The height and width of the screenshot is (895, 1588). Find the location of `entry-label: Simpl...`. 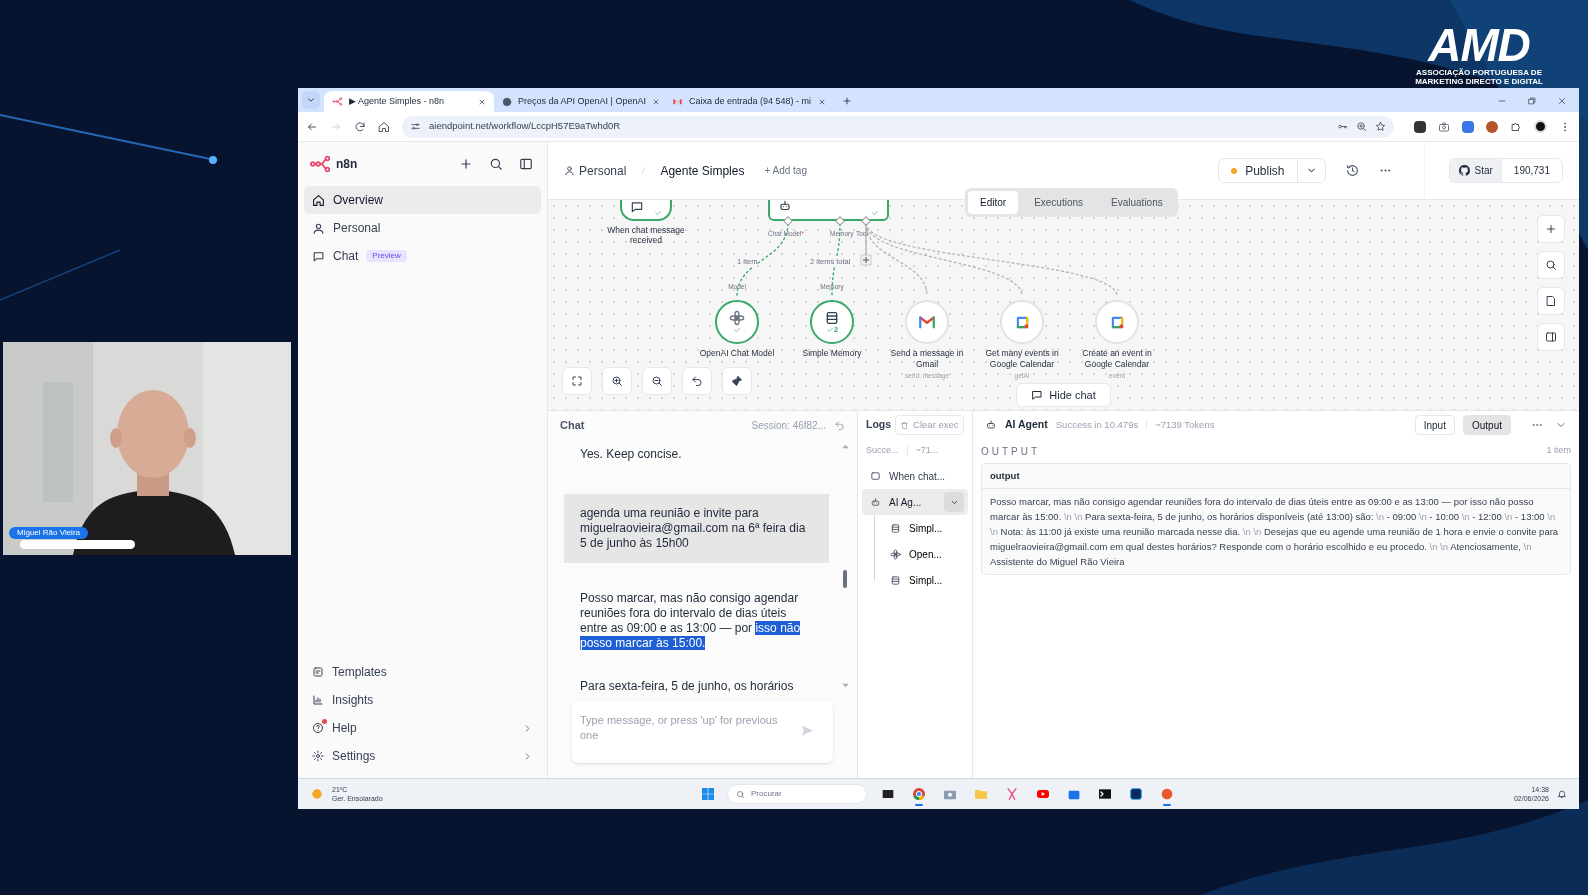

entry-label: Simpl... is located at coordinates (926, 528).